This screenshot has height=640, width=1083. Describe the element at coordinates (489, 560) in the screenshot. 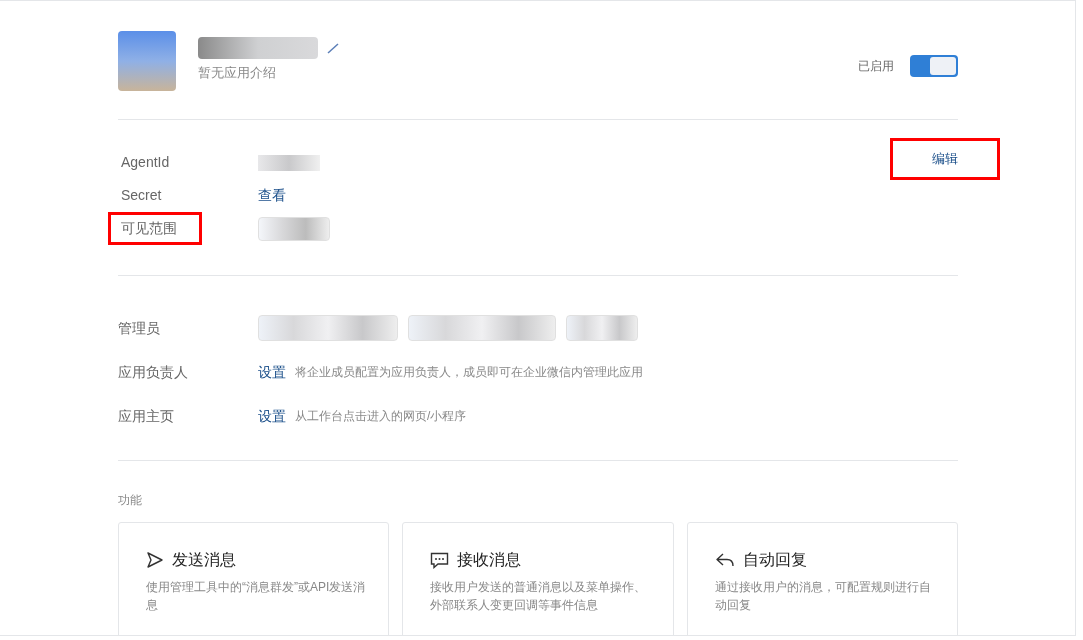

I see `card-title: 接收消息` at that location.